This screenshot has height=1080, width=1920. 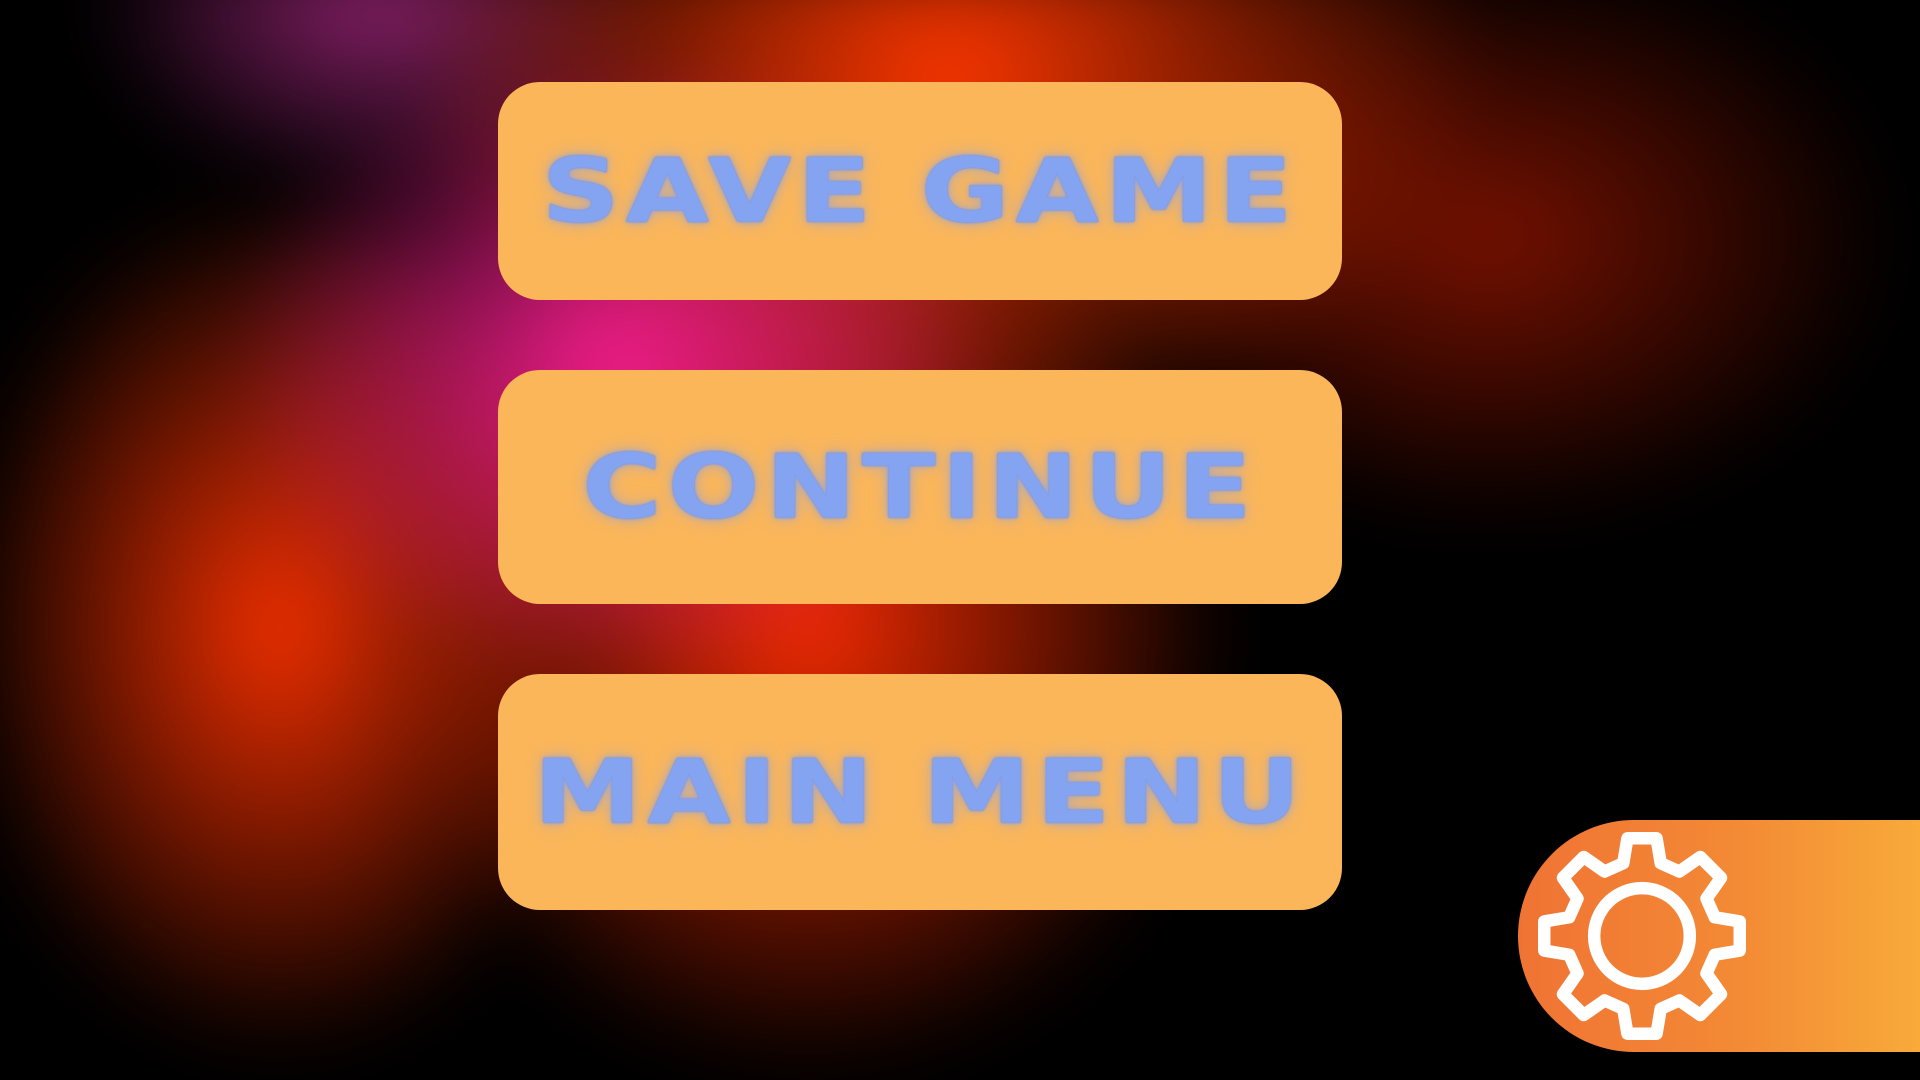 I want to click on save-game-button: SAVE GAME, so click(x=920, y=191).